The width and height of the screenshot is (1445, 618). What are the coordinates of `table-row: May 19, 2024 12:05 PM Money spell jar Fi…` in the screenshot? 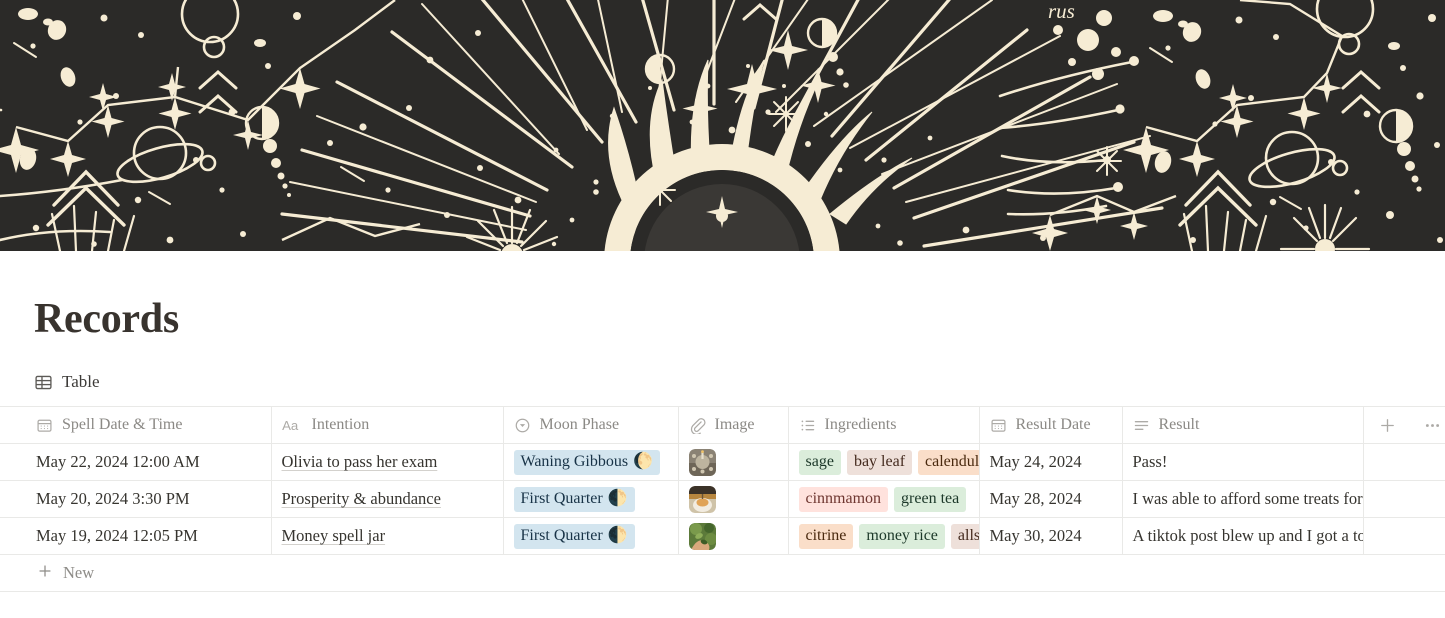 It's located at (722, 536).